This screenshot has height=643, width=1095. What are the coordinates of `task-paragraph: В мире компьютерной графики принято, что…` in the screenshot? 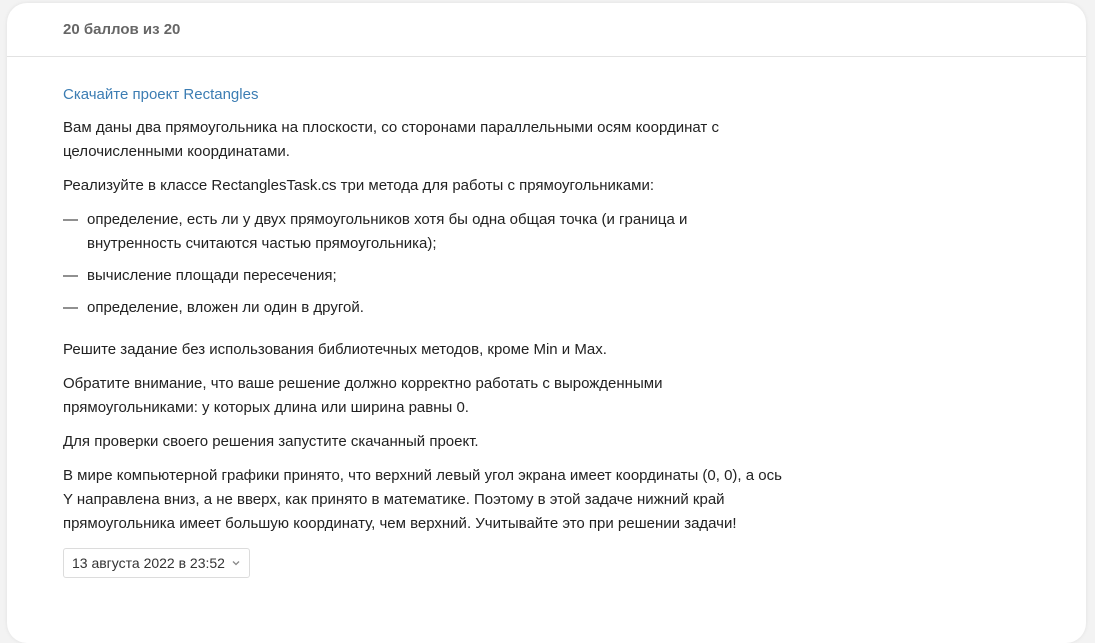 It's located at (422, 499).